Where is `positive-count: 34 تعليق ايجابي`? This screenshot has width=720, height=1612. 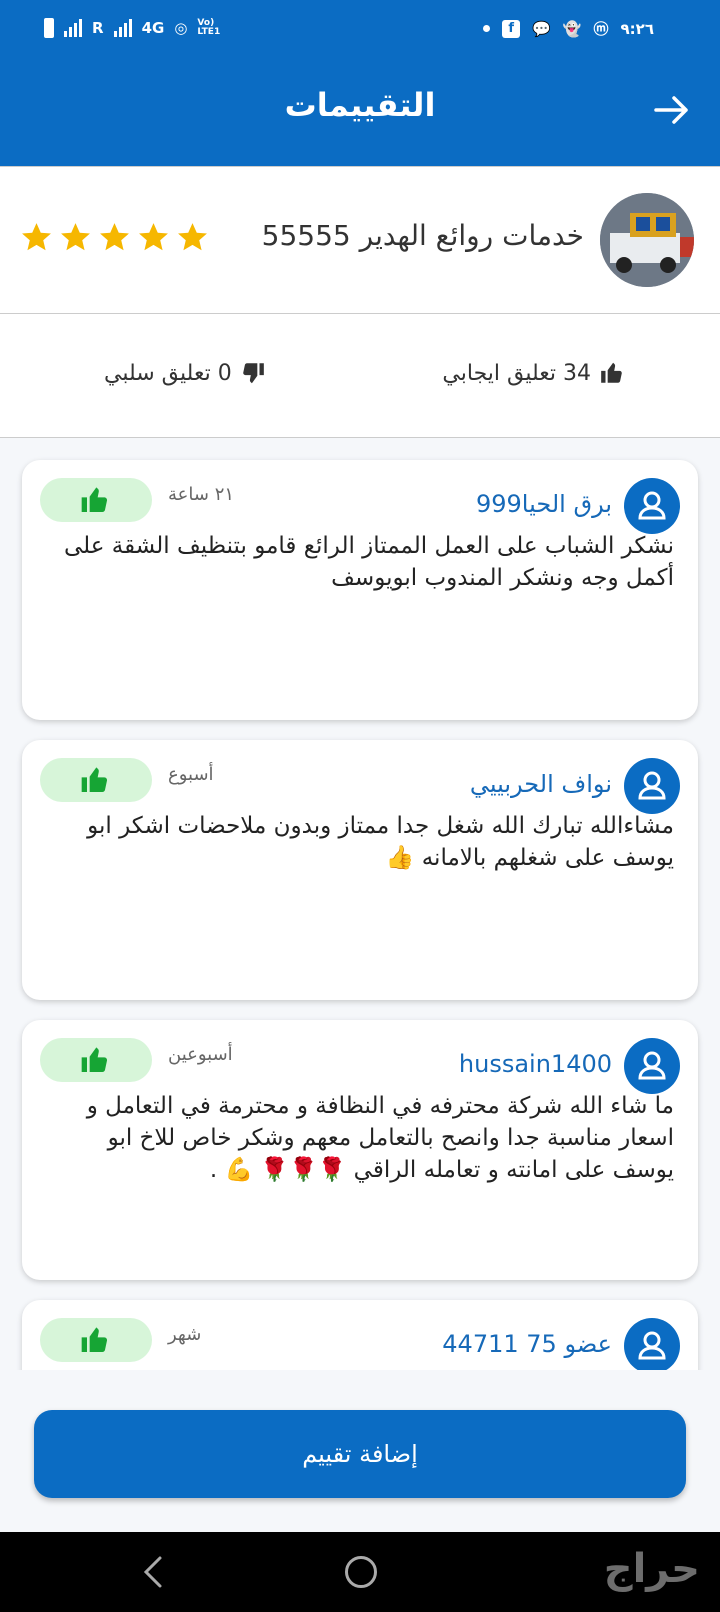 positive-count: 34 تعليق ايجابي is located at coordinates (533, 373).